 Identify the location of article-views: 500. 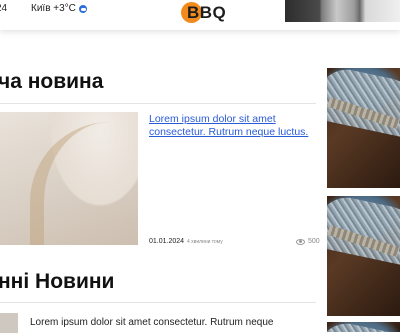
(308, 241).